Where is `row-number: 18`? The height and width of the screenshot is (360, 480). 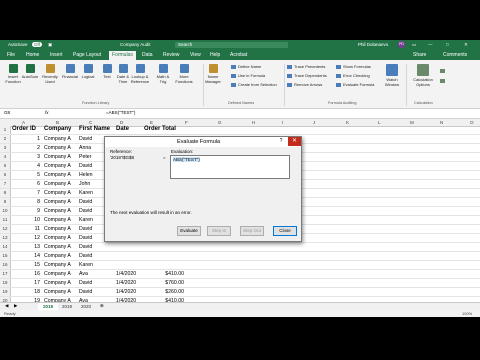 row-number: 18 is located at coordinates (5, 283).